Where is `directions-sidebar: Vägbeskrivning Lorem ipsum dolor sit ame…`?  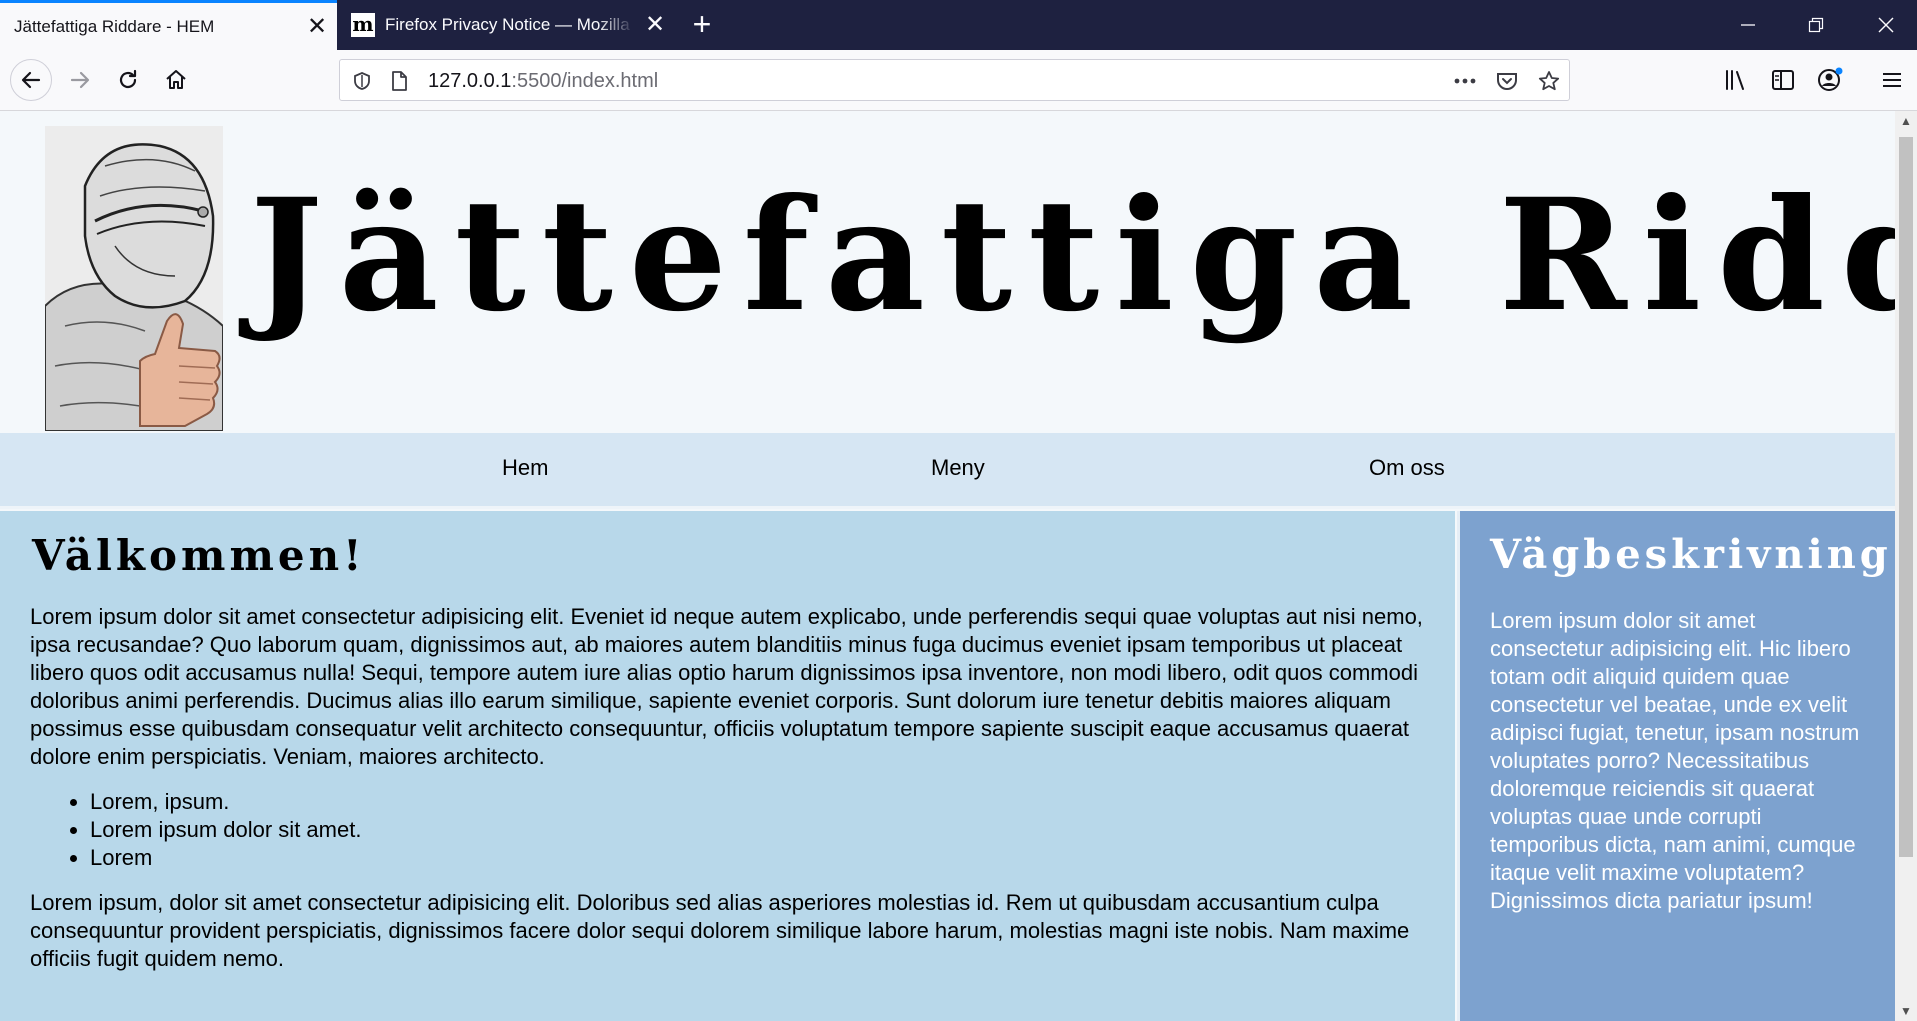
directions-sidebar: Vägbeskrivning Lorem ipsum dolor sit ame… is located at coordinates (1676, 766).